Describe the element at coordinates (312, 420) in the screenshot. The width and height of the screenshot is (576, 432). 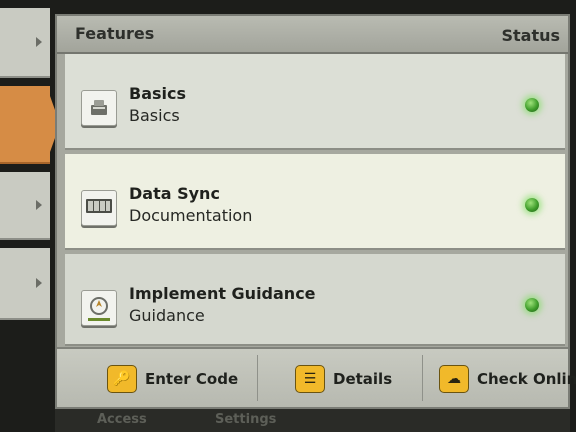
I see `bottom-tab-strip: Access Settings` at that location.